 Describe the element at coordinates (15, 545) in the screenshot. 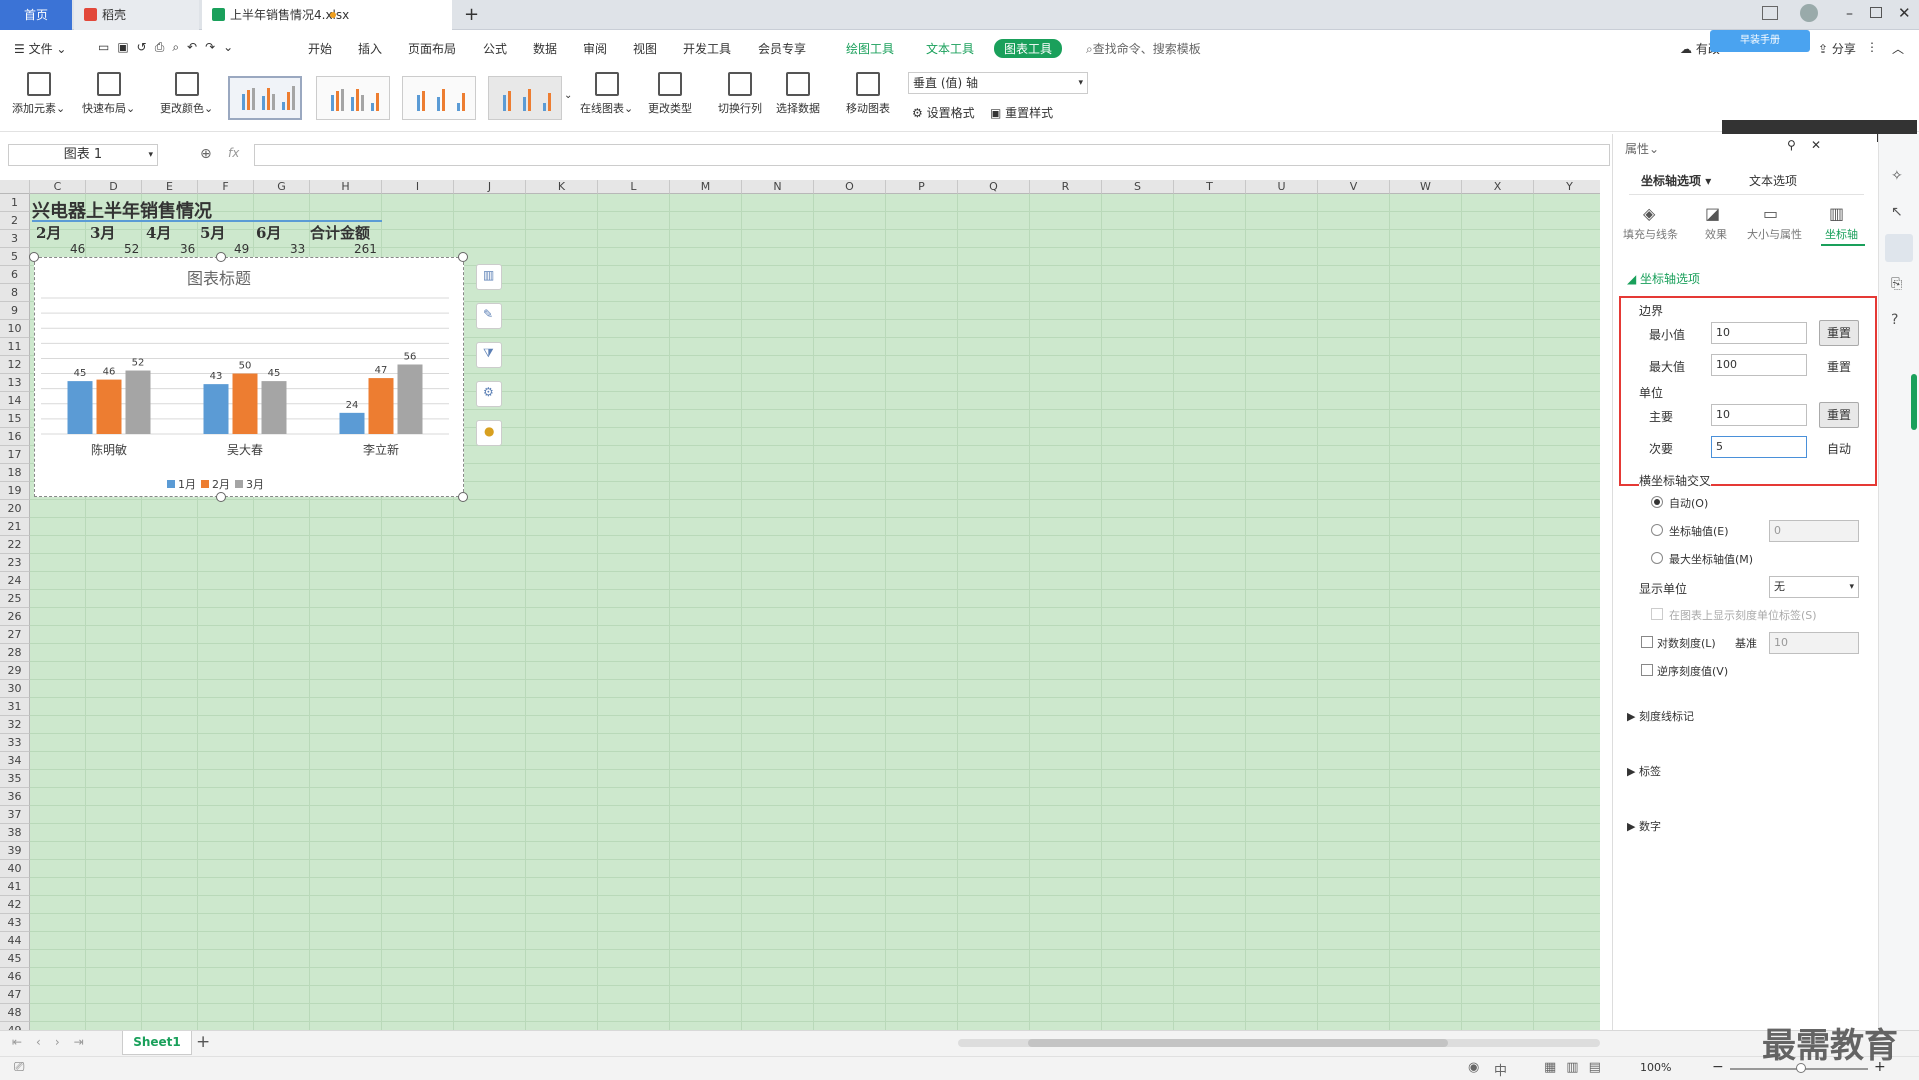

I see `row-header-22: 22` at that location.